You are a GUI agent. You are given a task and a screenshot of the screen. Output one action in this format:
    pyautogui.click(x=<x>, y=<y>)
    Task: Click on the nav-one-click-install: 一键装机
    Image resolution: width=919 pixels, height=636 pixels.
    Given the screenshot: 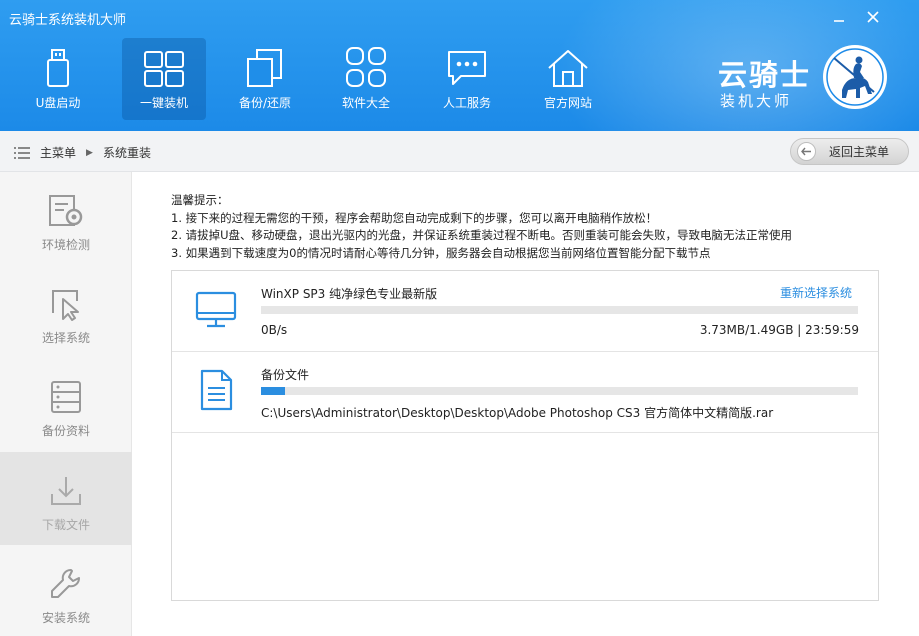 What is the action you would take?
    pyautogui.click(x=164, y=79)
    